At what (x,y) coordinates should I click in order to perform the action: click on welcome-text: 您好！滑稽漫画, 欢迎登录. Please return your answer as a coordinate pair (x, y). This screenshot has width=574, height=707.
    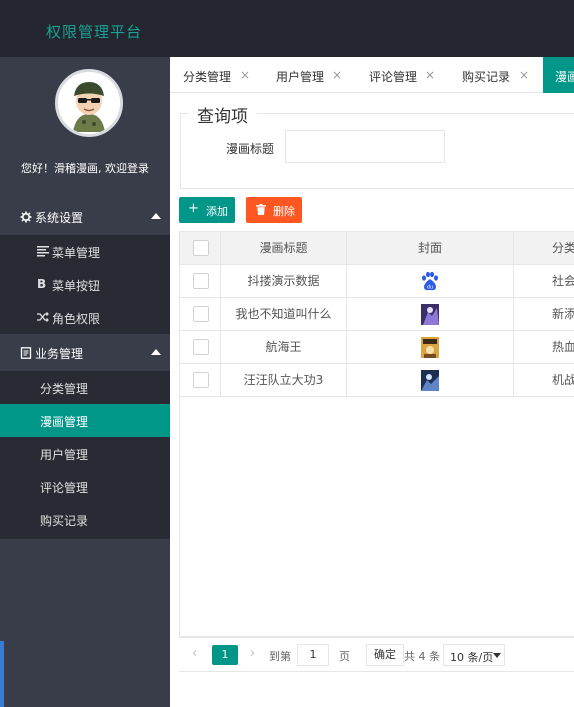
    Looking at the image, I should click on (85, 168).